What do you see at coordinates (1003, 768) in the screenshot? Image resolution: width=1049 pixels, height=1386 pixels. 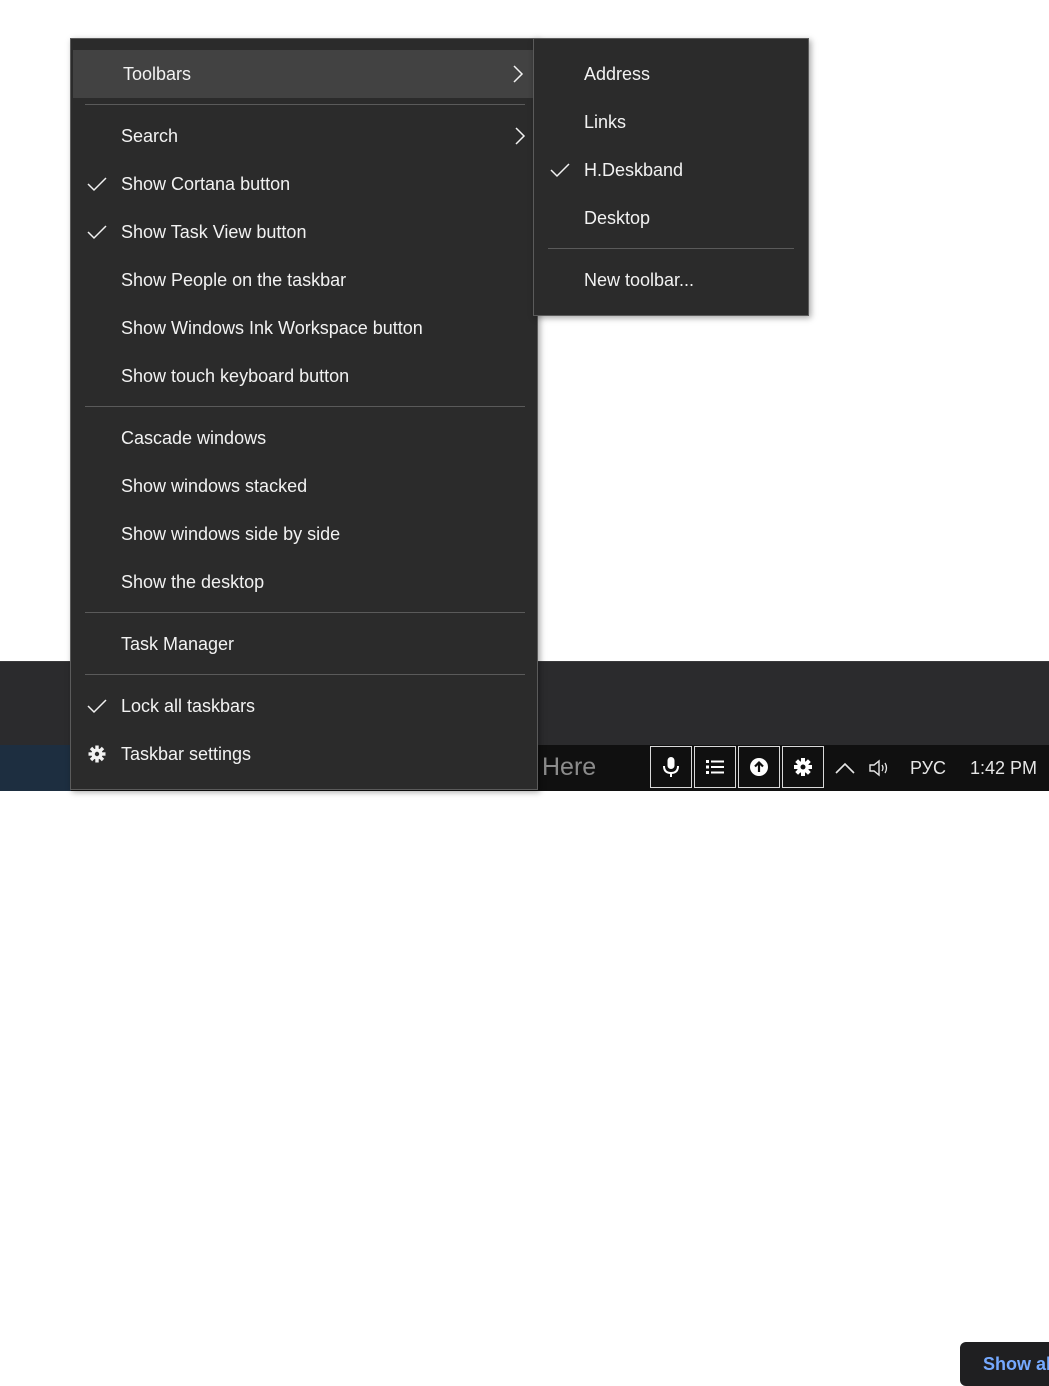 I see `clock: 1:42 PM` at bounding box center [1003, 768].